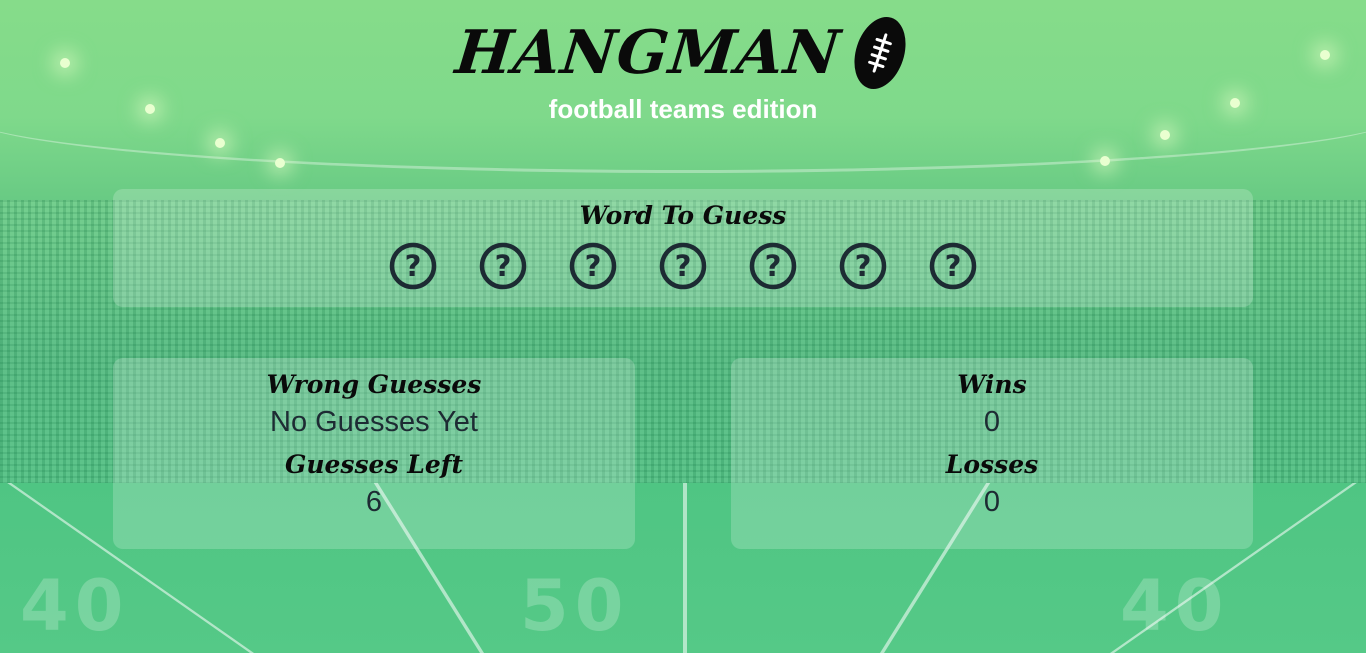 The image size is (1366, 653). Describe the element at coordinates (648, 53) in the screenshot. I see `game-title: HANGMAN` at that location.